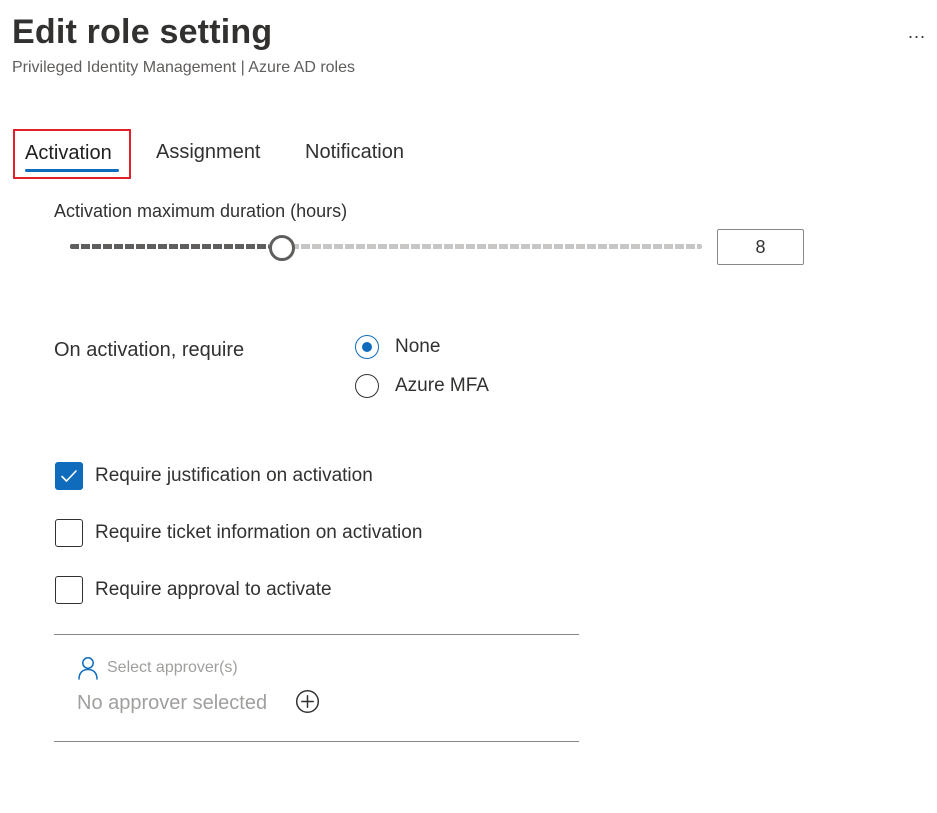  Describe the element at coordinates (201, 211) in the screenshot. I see `duration-label: Activation maximum duration (hours)` at that location.